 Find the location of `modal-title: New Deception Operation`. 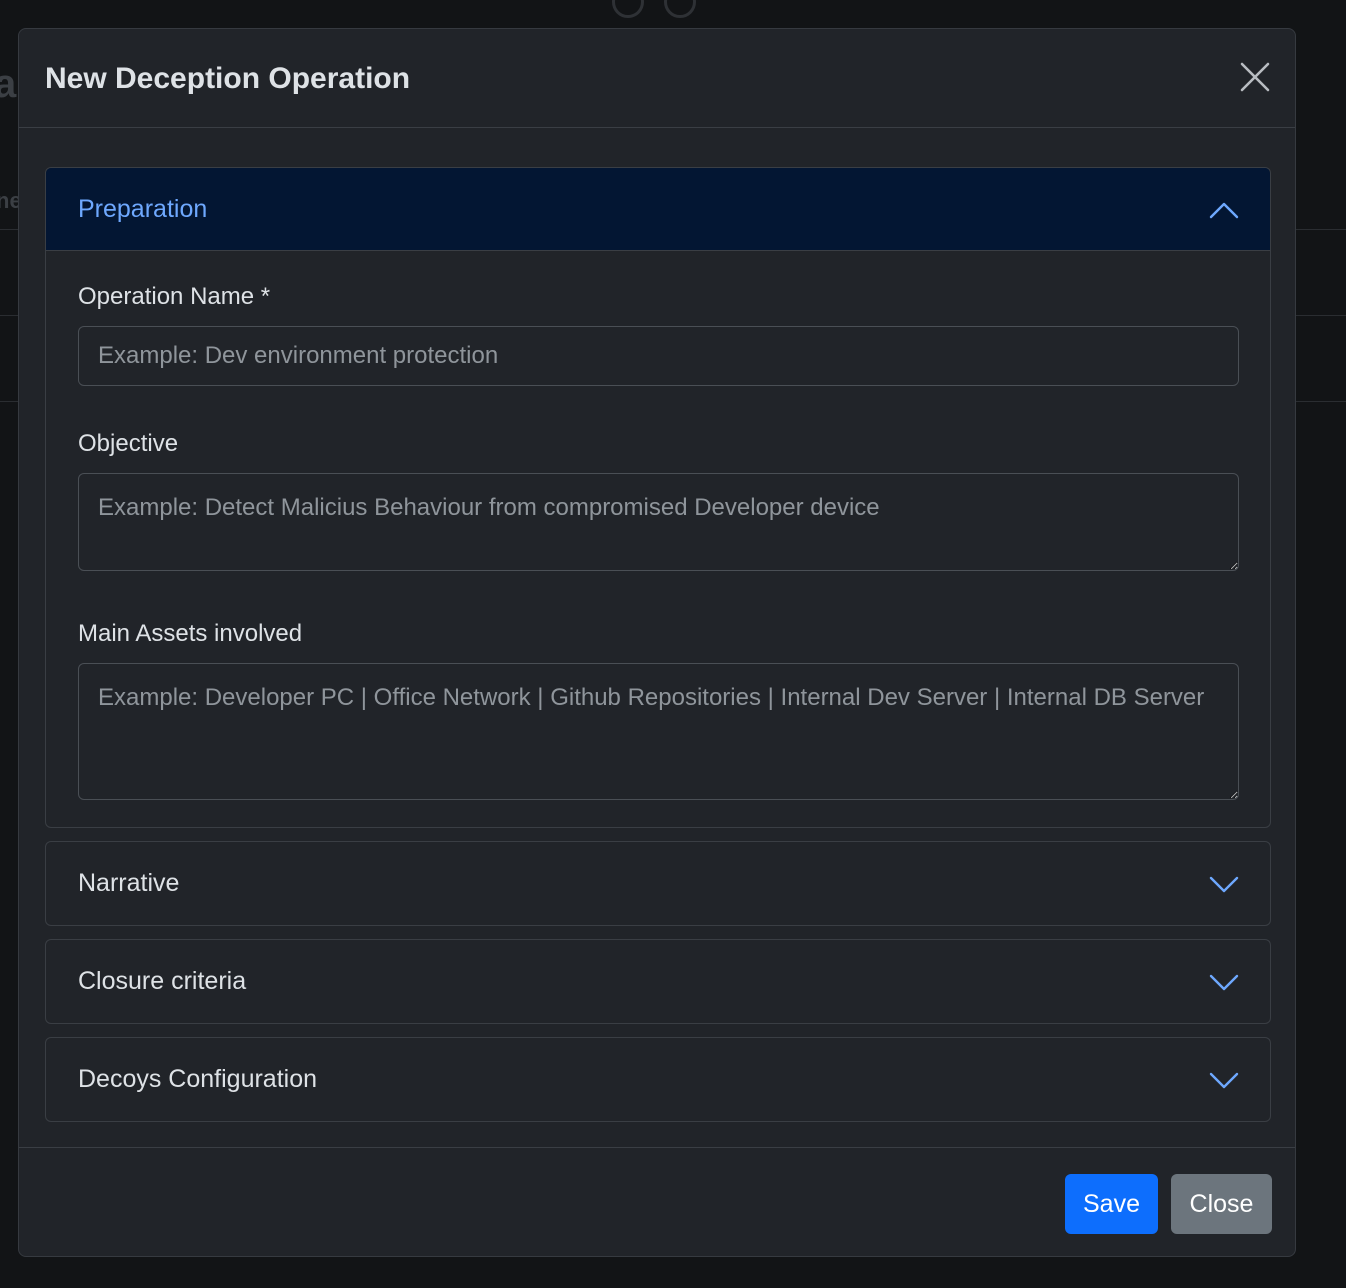

modal-title: New Deception Operation is located at coordinates (228, 78).